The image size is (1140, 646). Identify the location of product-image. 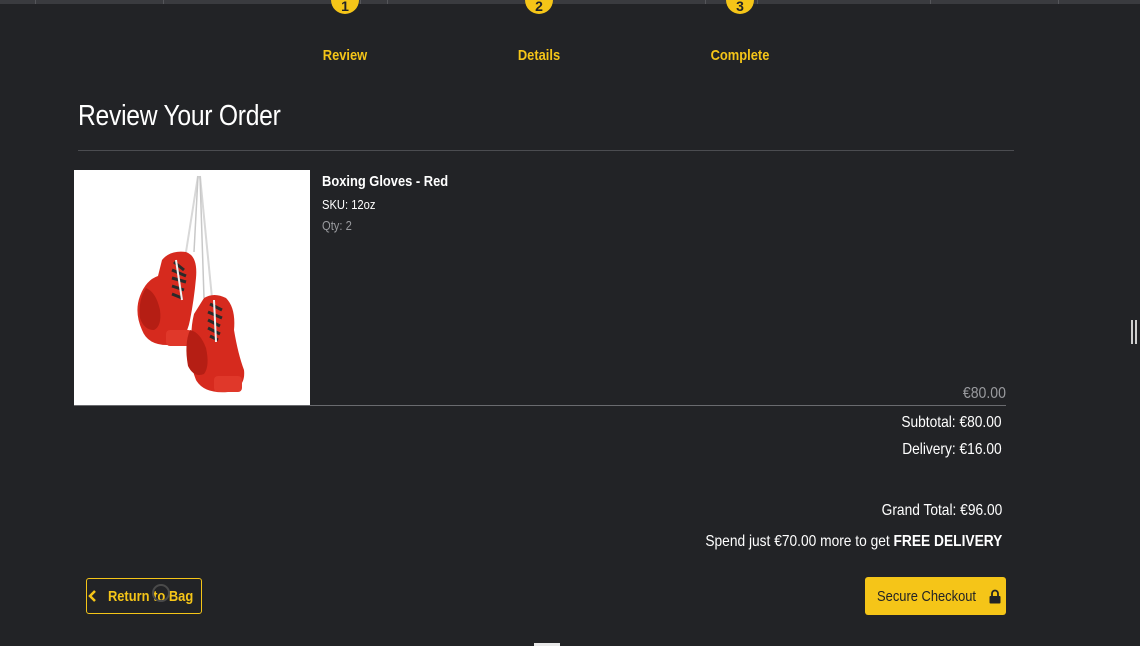
(192, 287).